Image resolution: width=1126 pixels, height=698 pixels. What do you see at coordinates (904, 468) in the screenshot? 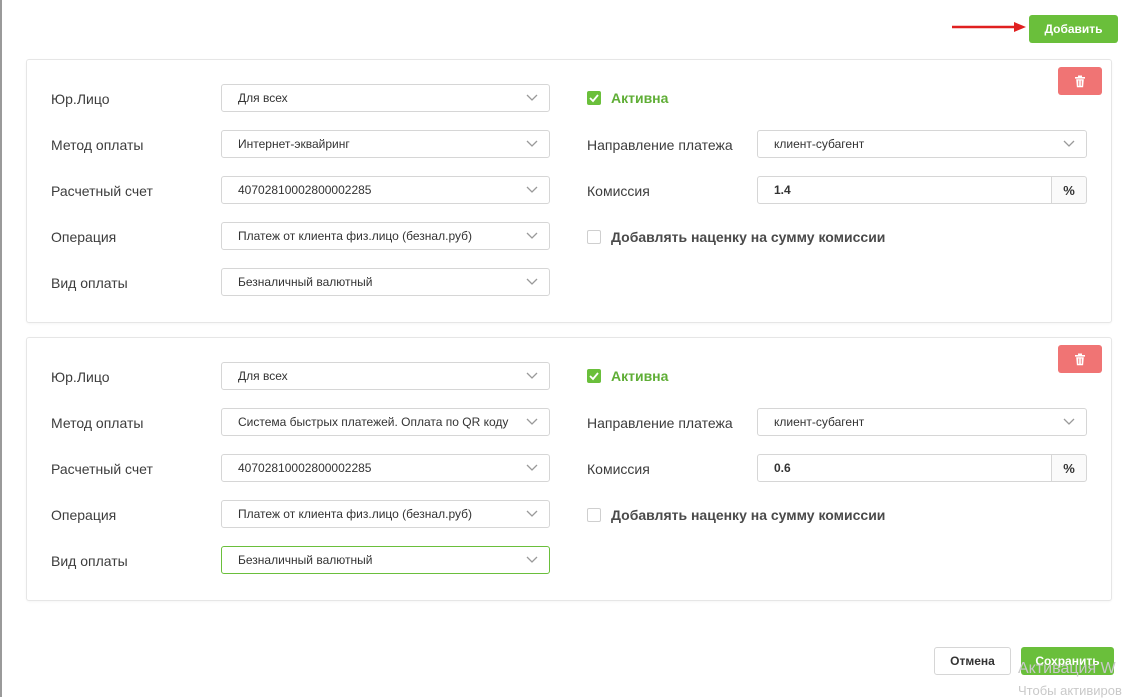
I see `commission-input: 0.6` at bounding box center [904, 468].